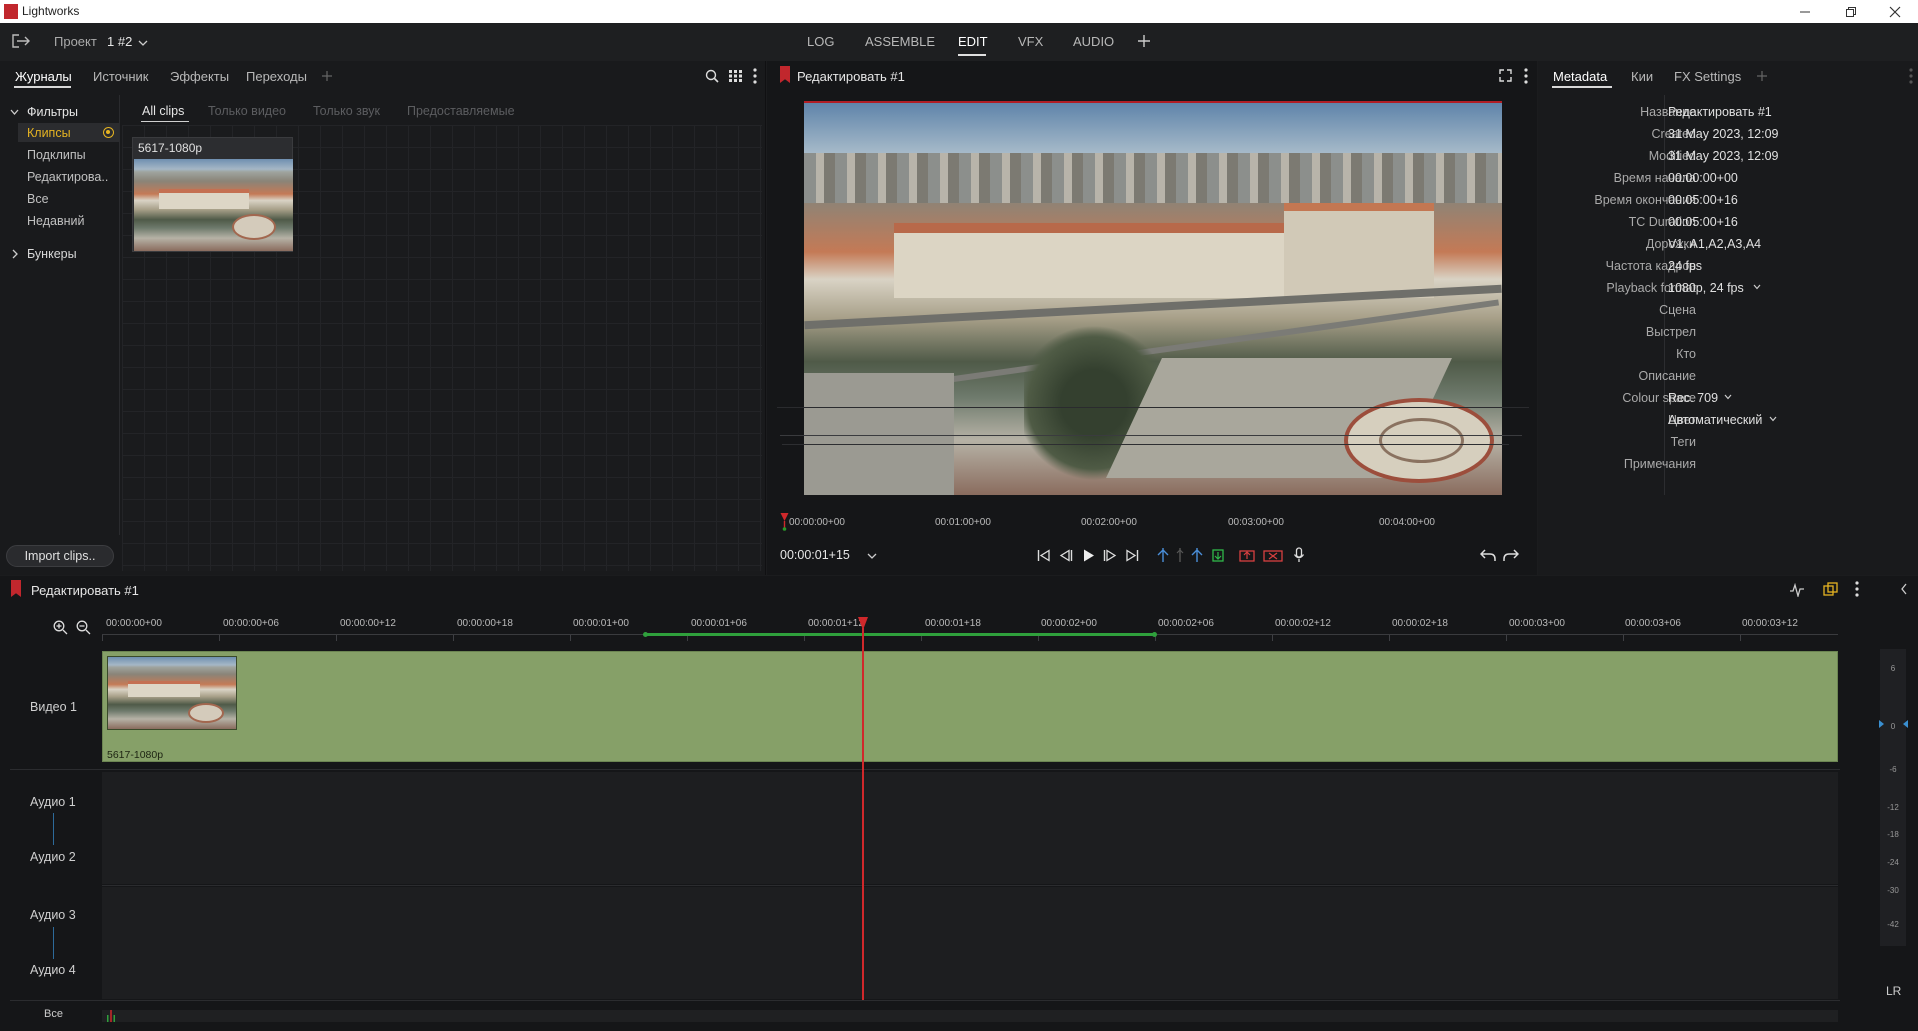 This screenshot has width=1918, height=1031. What do you see at coordinates (1154, 634) in the screenshot?
I see `mark-out-handle` at bounding box center [1154, 634].